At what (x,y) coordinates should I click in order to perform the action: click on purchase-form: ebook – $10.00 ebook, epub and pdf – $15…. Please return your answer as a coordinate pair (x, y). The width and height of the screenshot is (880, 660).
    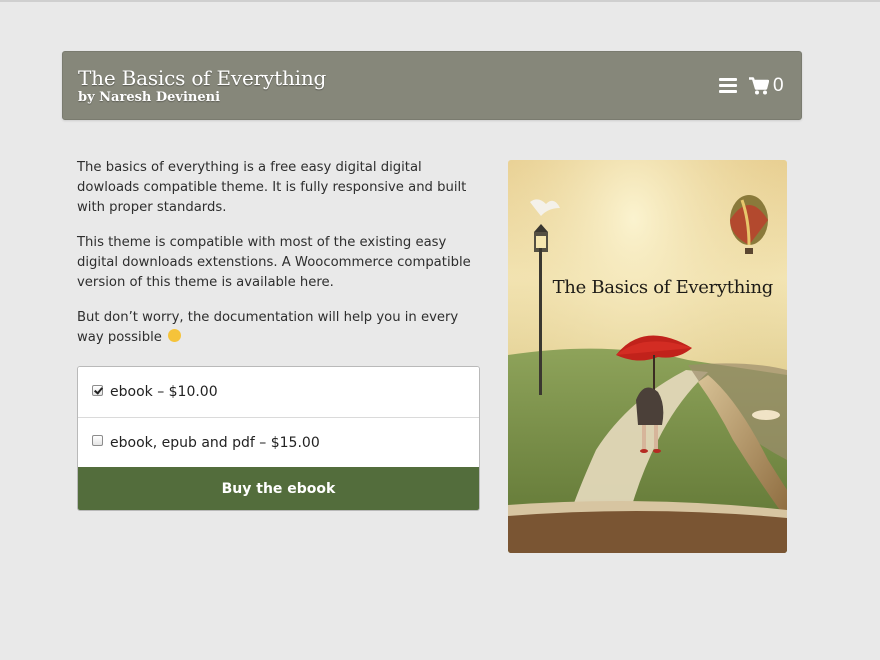
    Looking at the image, I should click on (278, 438).